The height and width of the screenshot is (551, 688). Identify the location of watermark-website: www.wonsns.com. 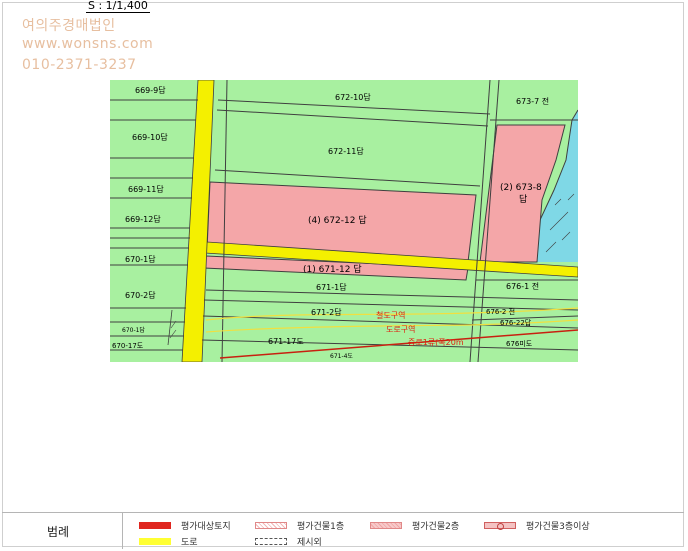
(88, 44).